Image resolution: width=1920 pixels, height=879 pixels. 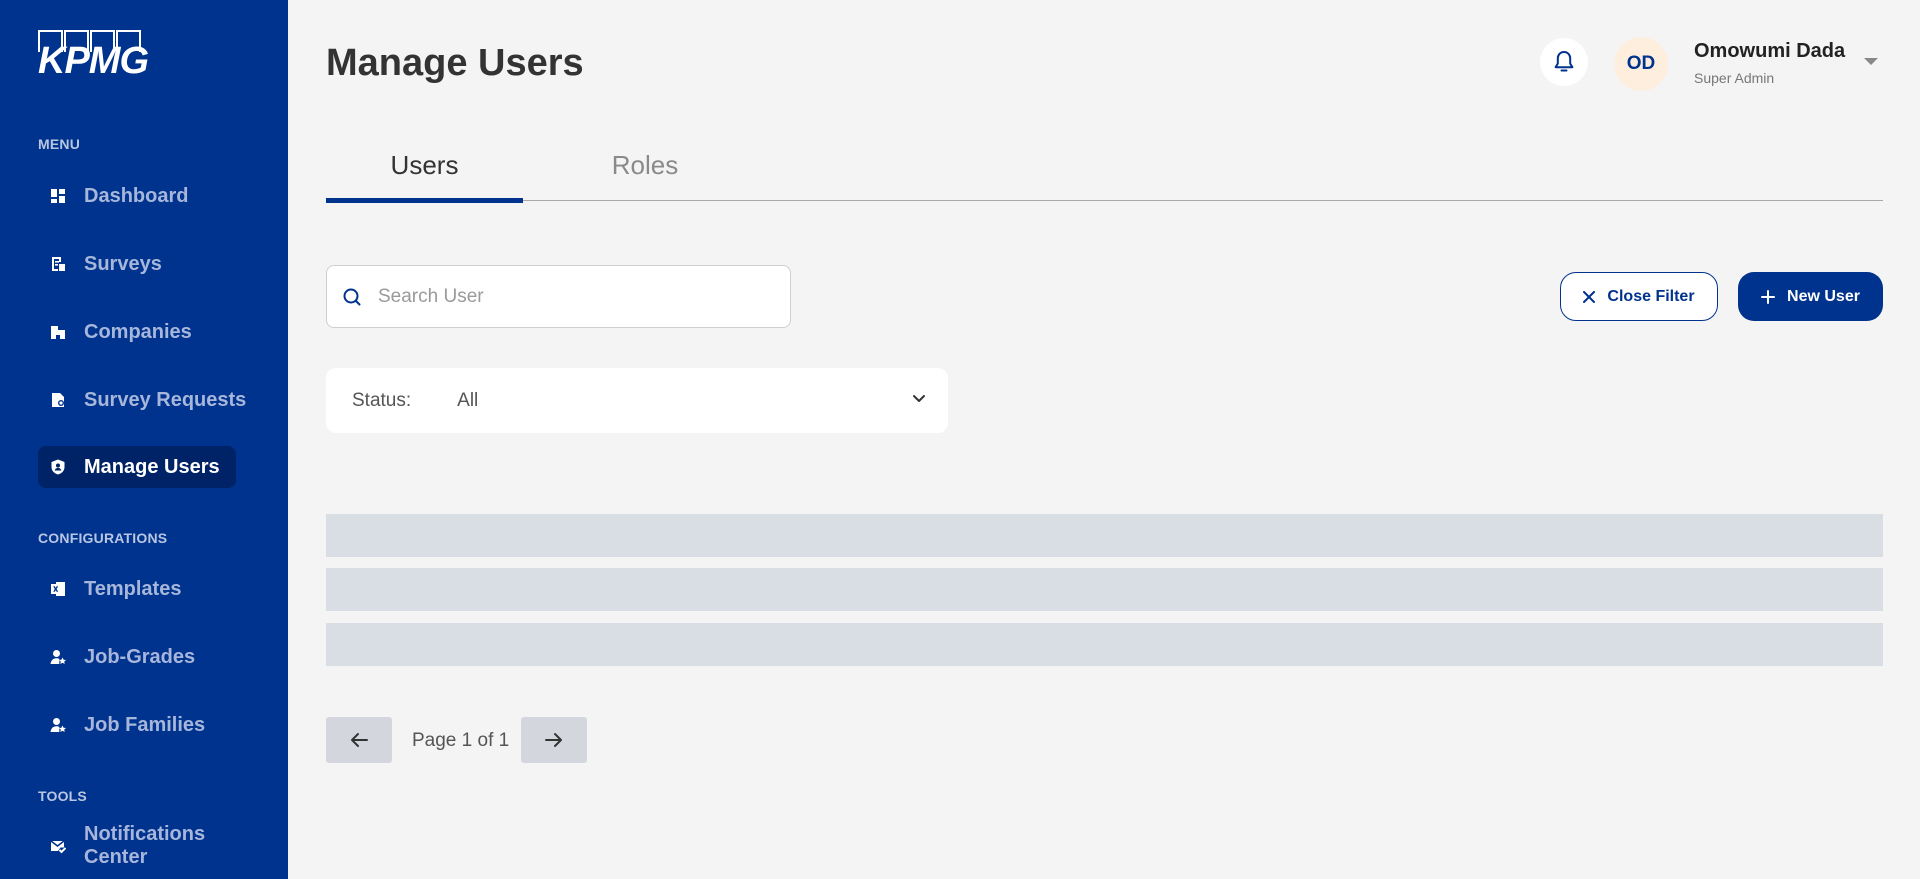 I want to click on user-name: Omowumi Dada, so click(x=1769, y=51).